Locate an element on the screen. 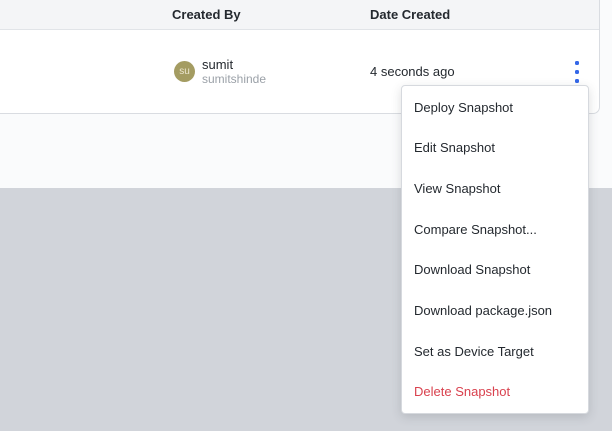 The width and height of the screenshot is (612, 431). table-header-row: Created By Date Created is located at coordinates (299, 15).